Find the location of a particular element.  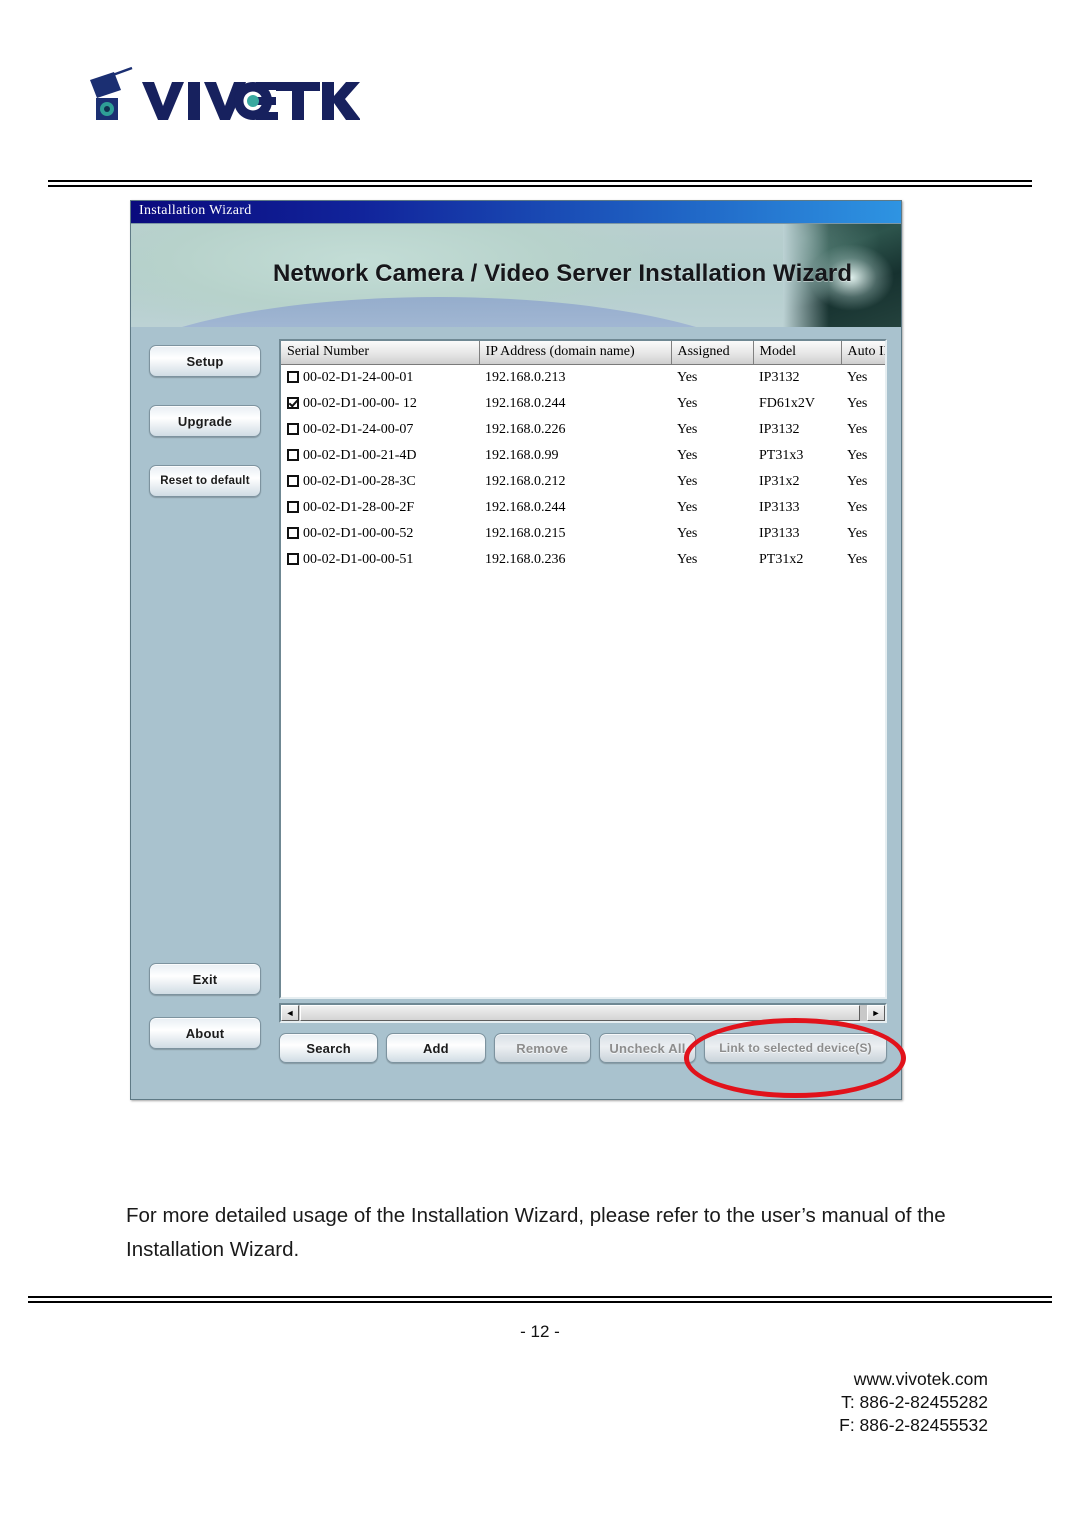

cell-serial-number: 00-02-D1-00-28-3C is located at coordinates (380, 482).